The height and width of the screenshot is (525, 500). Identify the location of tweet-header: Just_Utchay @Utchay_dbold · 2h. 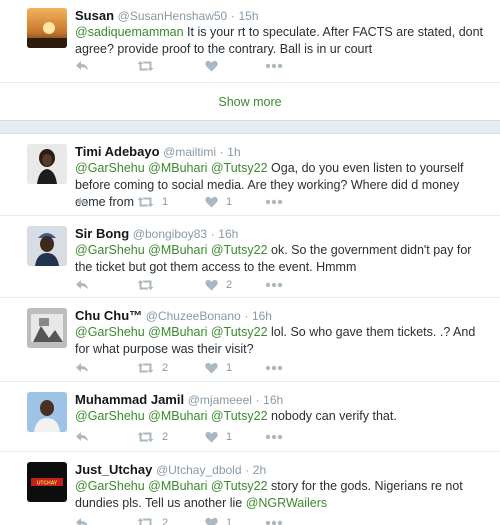
(279, 469).